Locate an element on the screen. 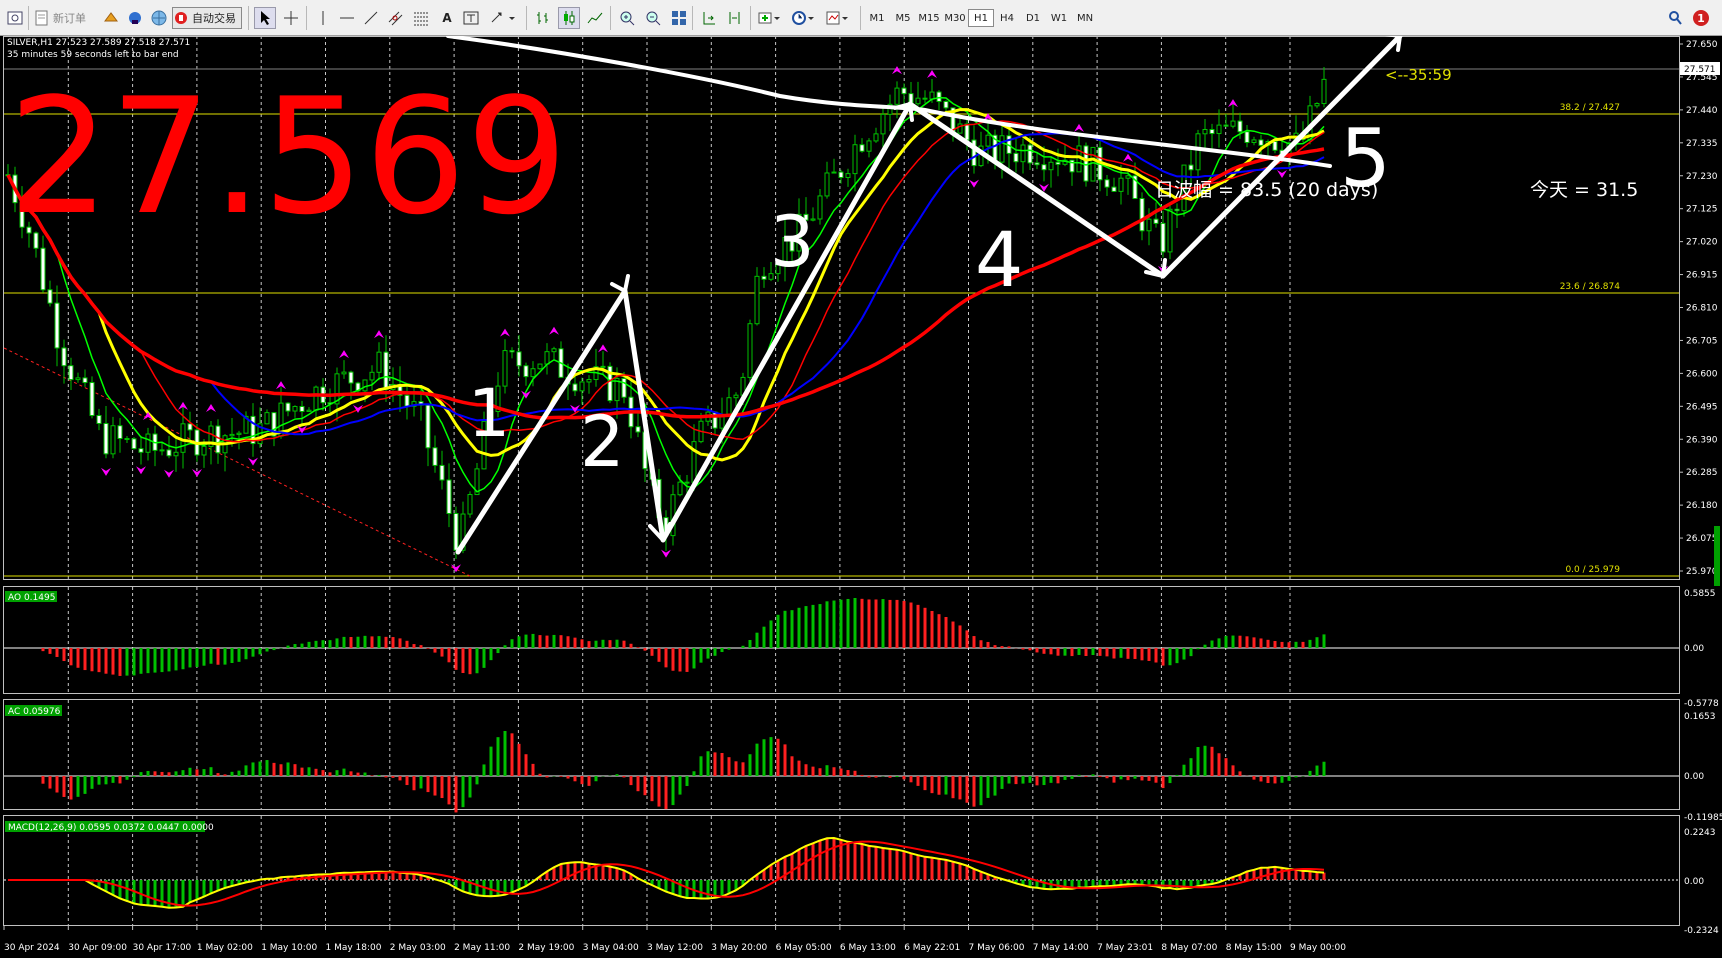  time-tick-label: 1 May 10:00 is located at coordinates (289, 948).